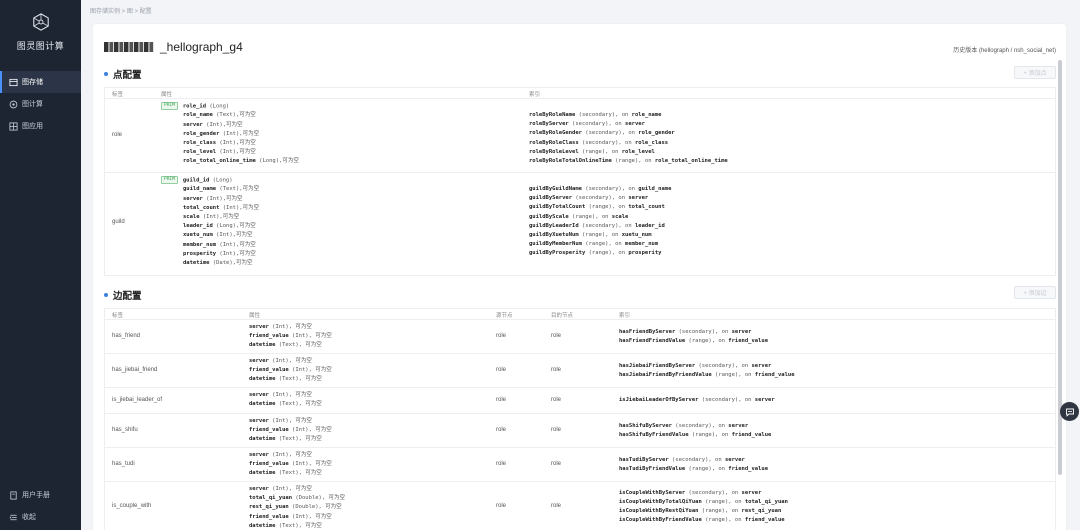 The width and height of the screenshot is (1080, 530). What do you see at coordinates (200, 143) in the screenshot?
I see `attribute-name: role_class` at bounding box center [200, 143].